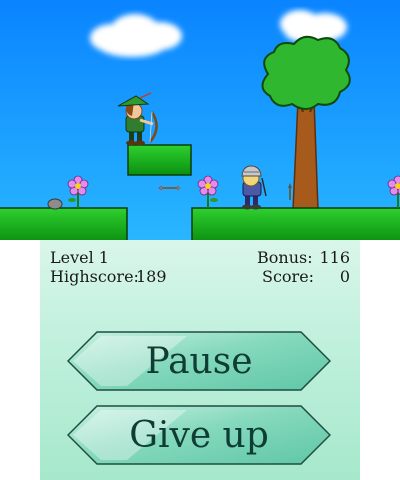 Image resolution: width=400 pixels, height=480 pixels. Describe the element at coordinates (334, 257) in the screenshot. I see `bonus-value: 116` at that location.